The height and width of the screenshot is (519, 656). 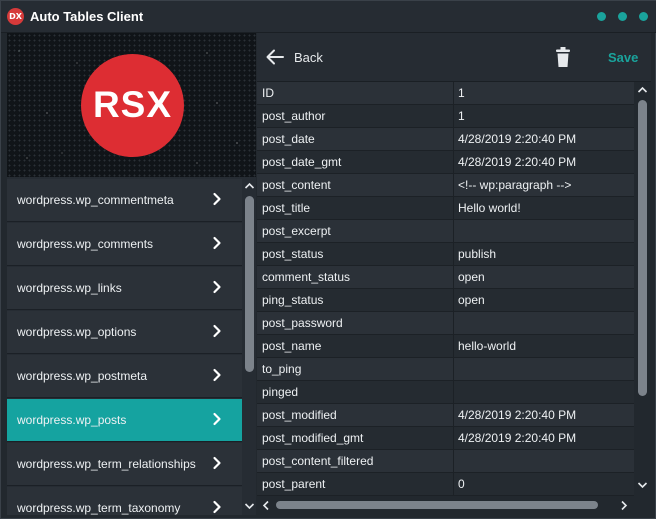 What do you see at coordinates (318, 461) in the screenshot?
I see `field-name: post_content_filtered` at bounding box center [318, 461].